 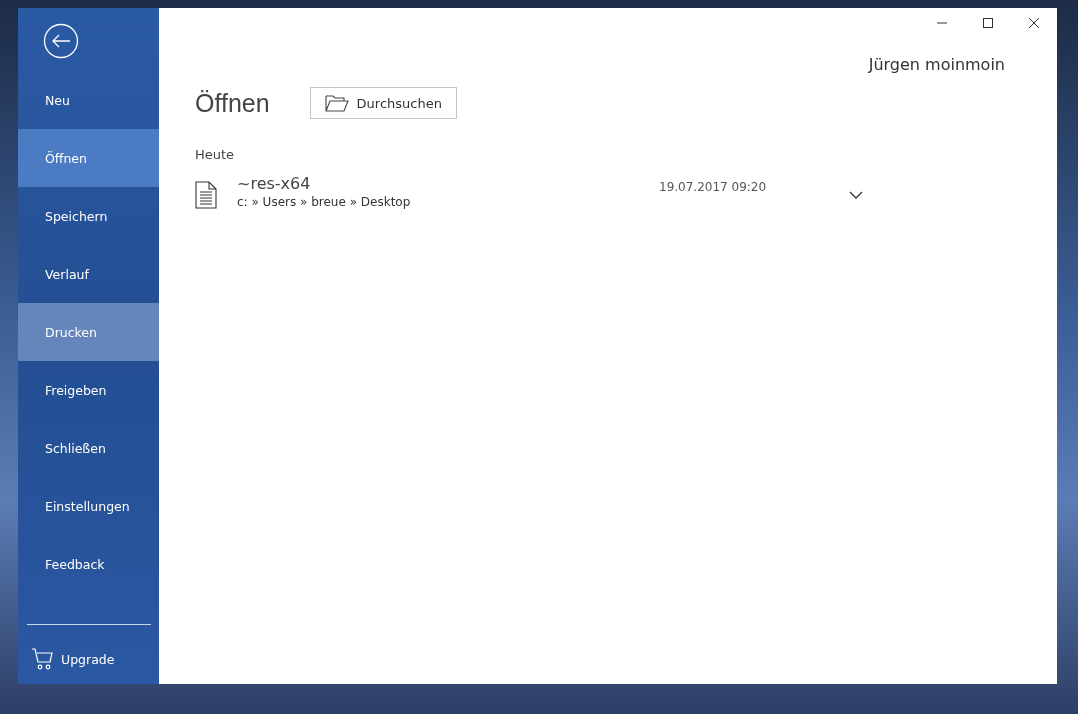 I want to click on sidebar-item: Einstellungen, so click(x=88, y=506).